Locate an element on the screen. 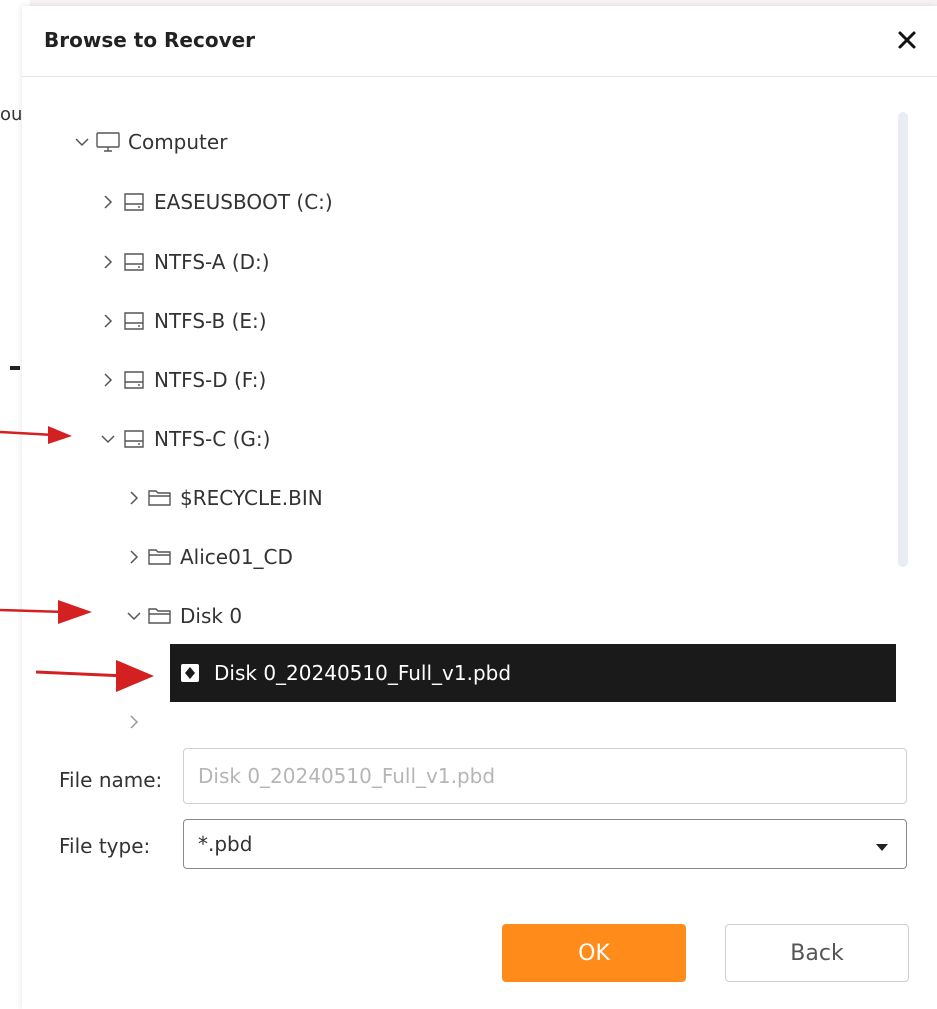 This screenshot has height=1009, width=937. close-icon is located at coordinates (907, 40).